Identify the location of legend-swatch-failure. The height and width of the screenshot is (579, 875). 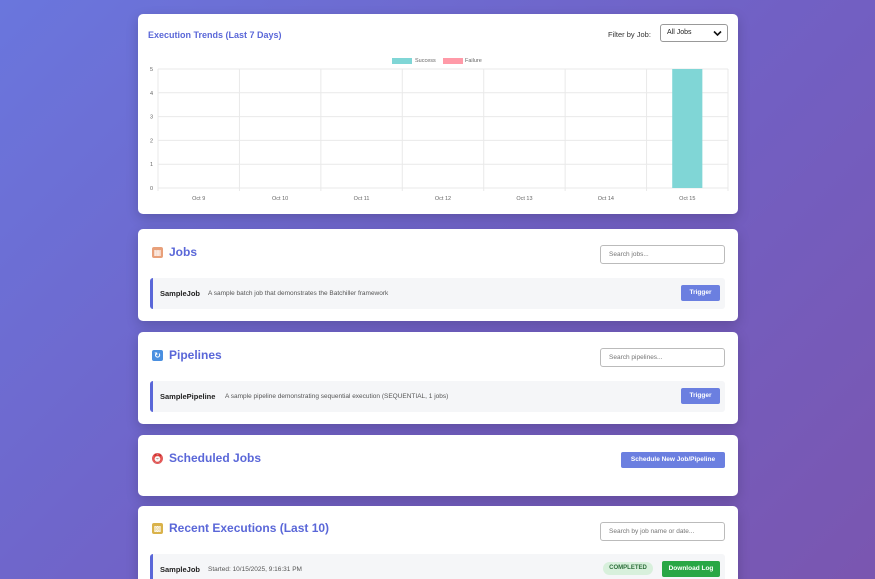
(453, 61).